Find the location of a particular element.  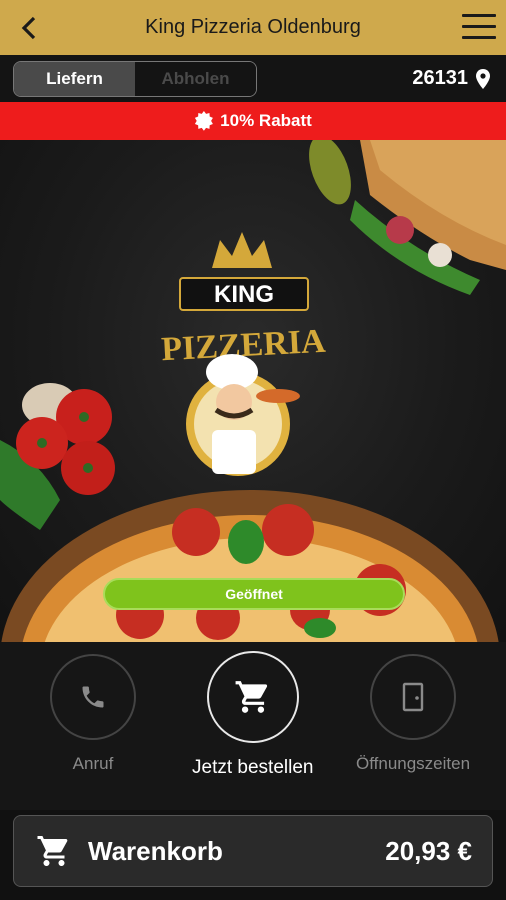

sandwich-image is located at coordinates (407, 217).